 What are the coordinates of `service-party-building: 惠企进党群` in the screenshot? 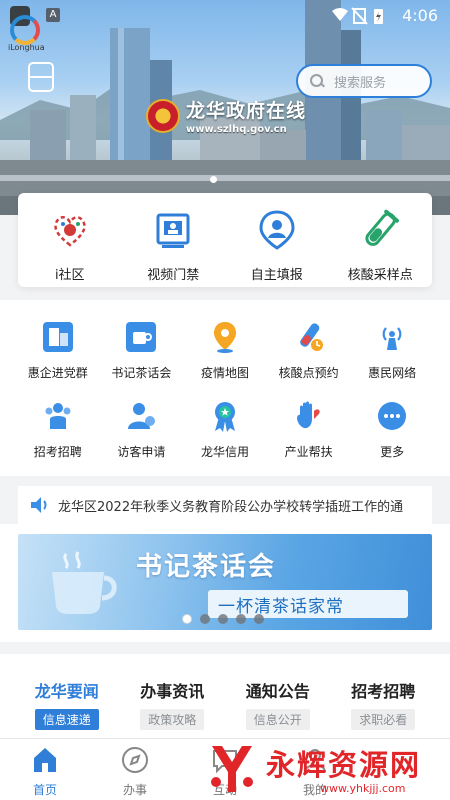 It's located at (58, 350).